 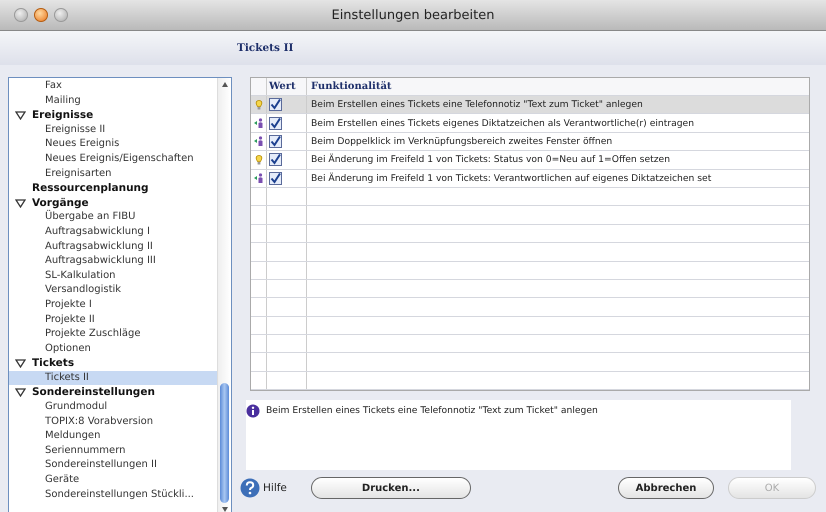 I want to click on tree-item: Sondereinstellungen II, so click(x=113, y=466).